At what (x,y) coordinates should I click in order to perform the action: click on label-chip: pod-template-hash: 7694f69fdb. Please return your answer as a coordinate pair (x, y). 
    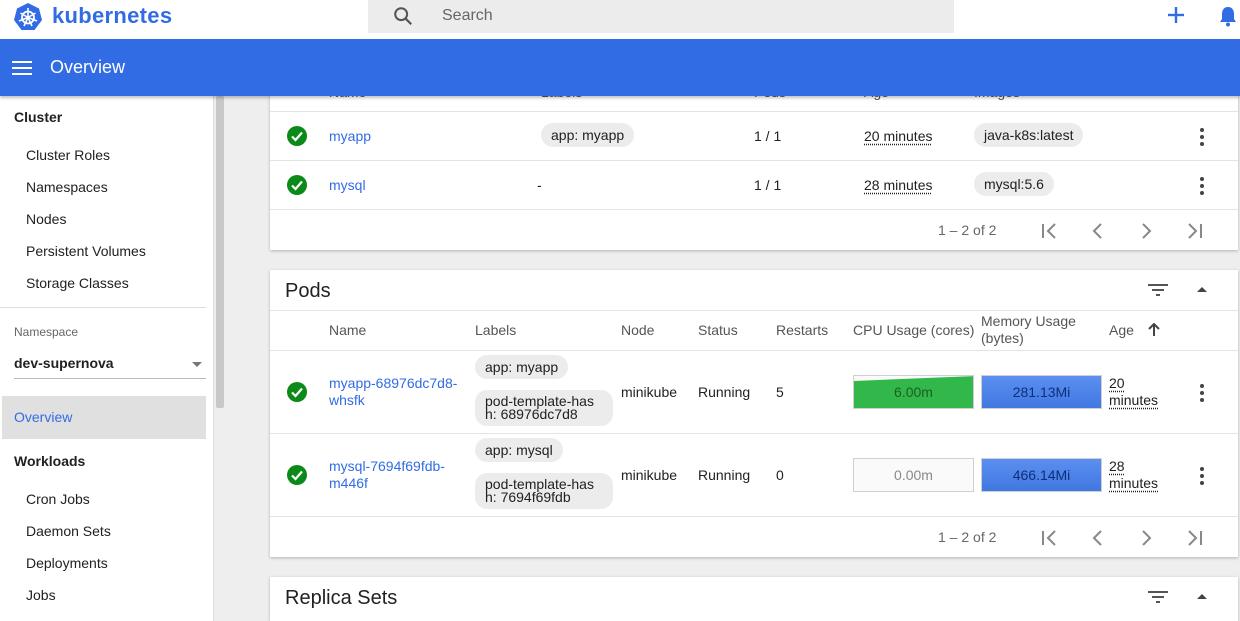
    Looking at the image, I should click on (544, 491).